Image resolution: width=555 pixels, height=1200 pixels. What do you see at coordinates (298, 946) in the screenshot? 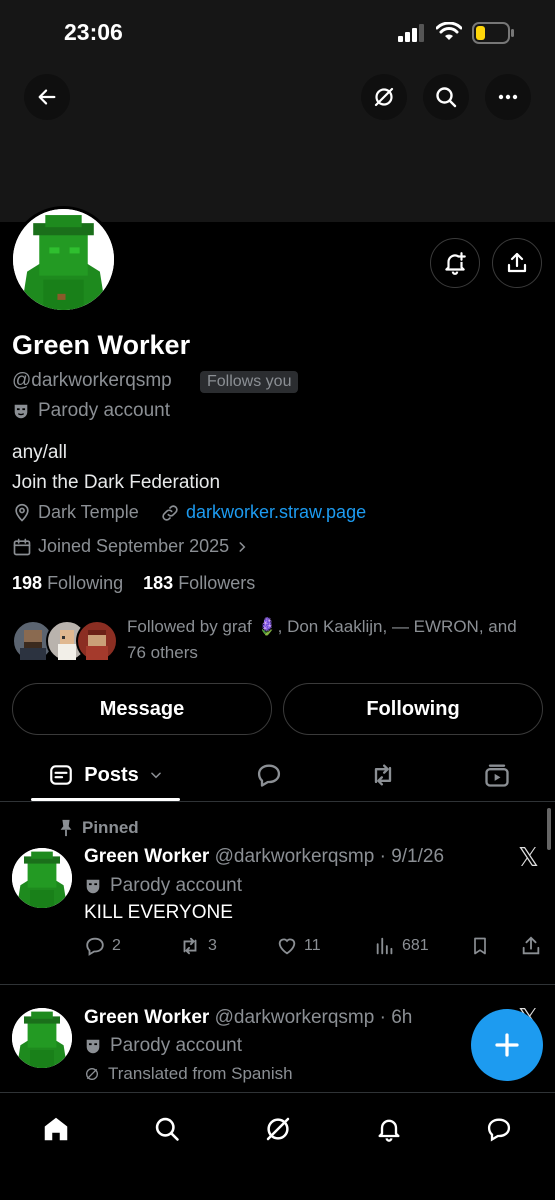
I see `like-button: 11` at bounding box center [298, 946].